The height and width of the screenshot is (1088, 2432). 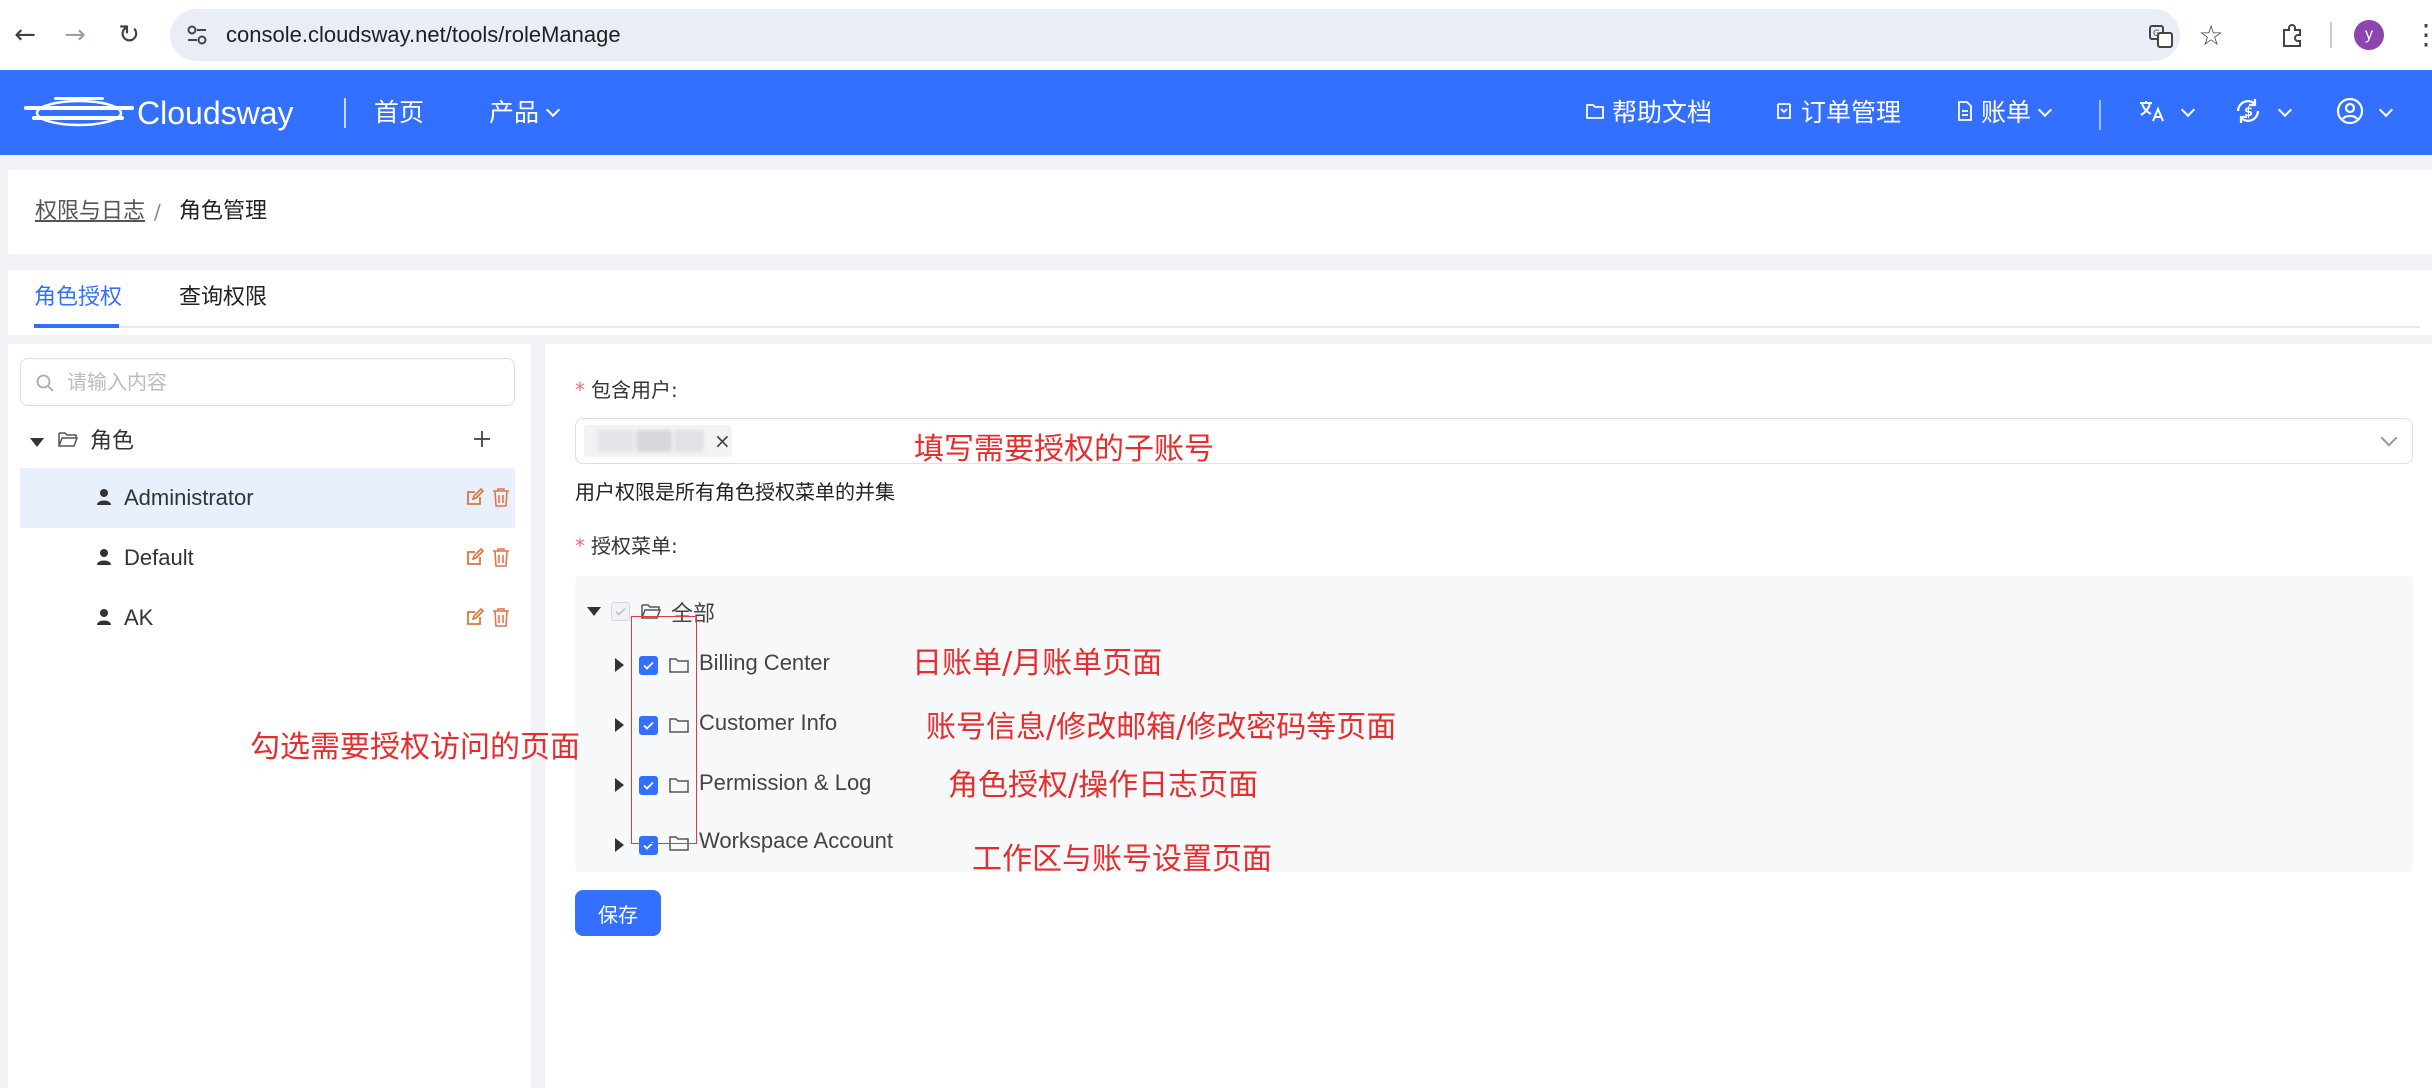 What do you see at coordinates (1161, 727) in the screenshot?
I see `annotation-customer: 账号信息/修改邮箱/修改密码等页面` at bounding box center [1161, 727].